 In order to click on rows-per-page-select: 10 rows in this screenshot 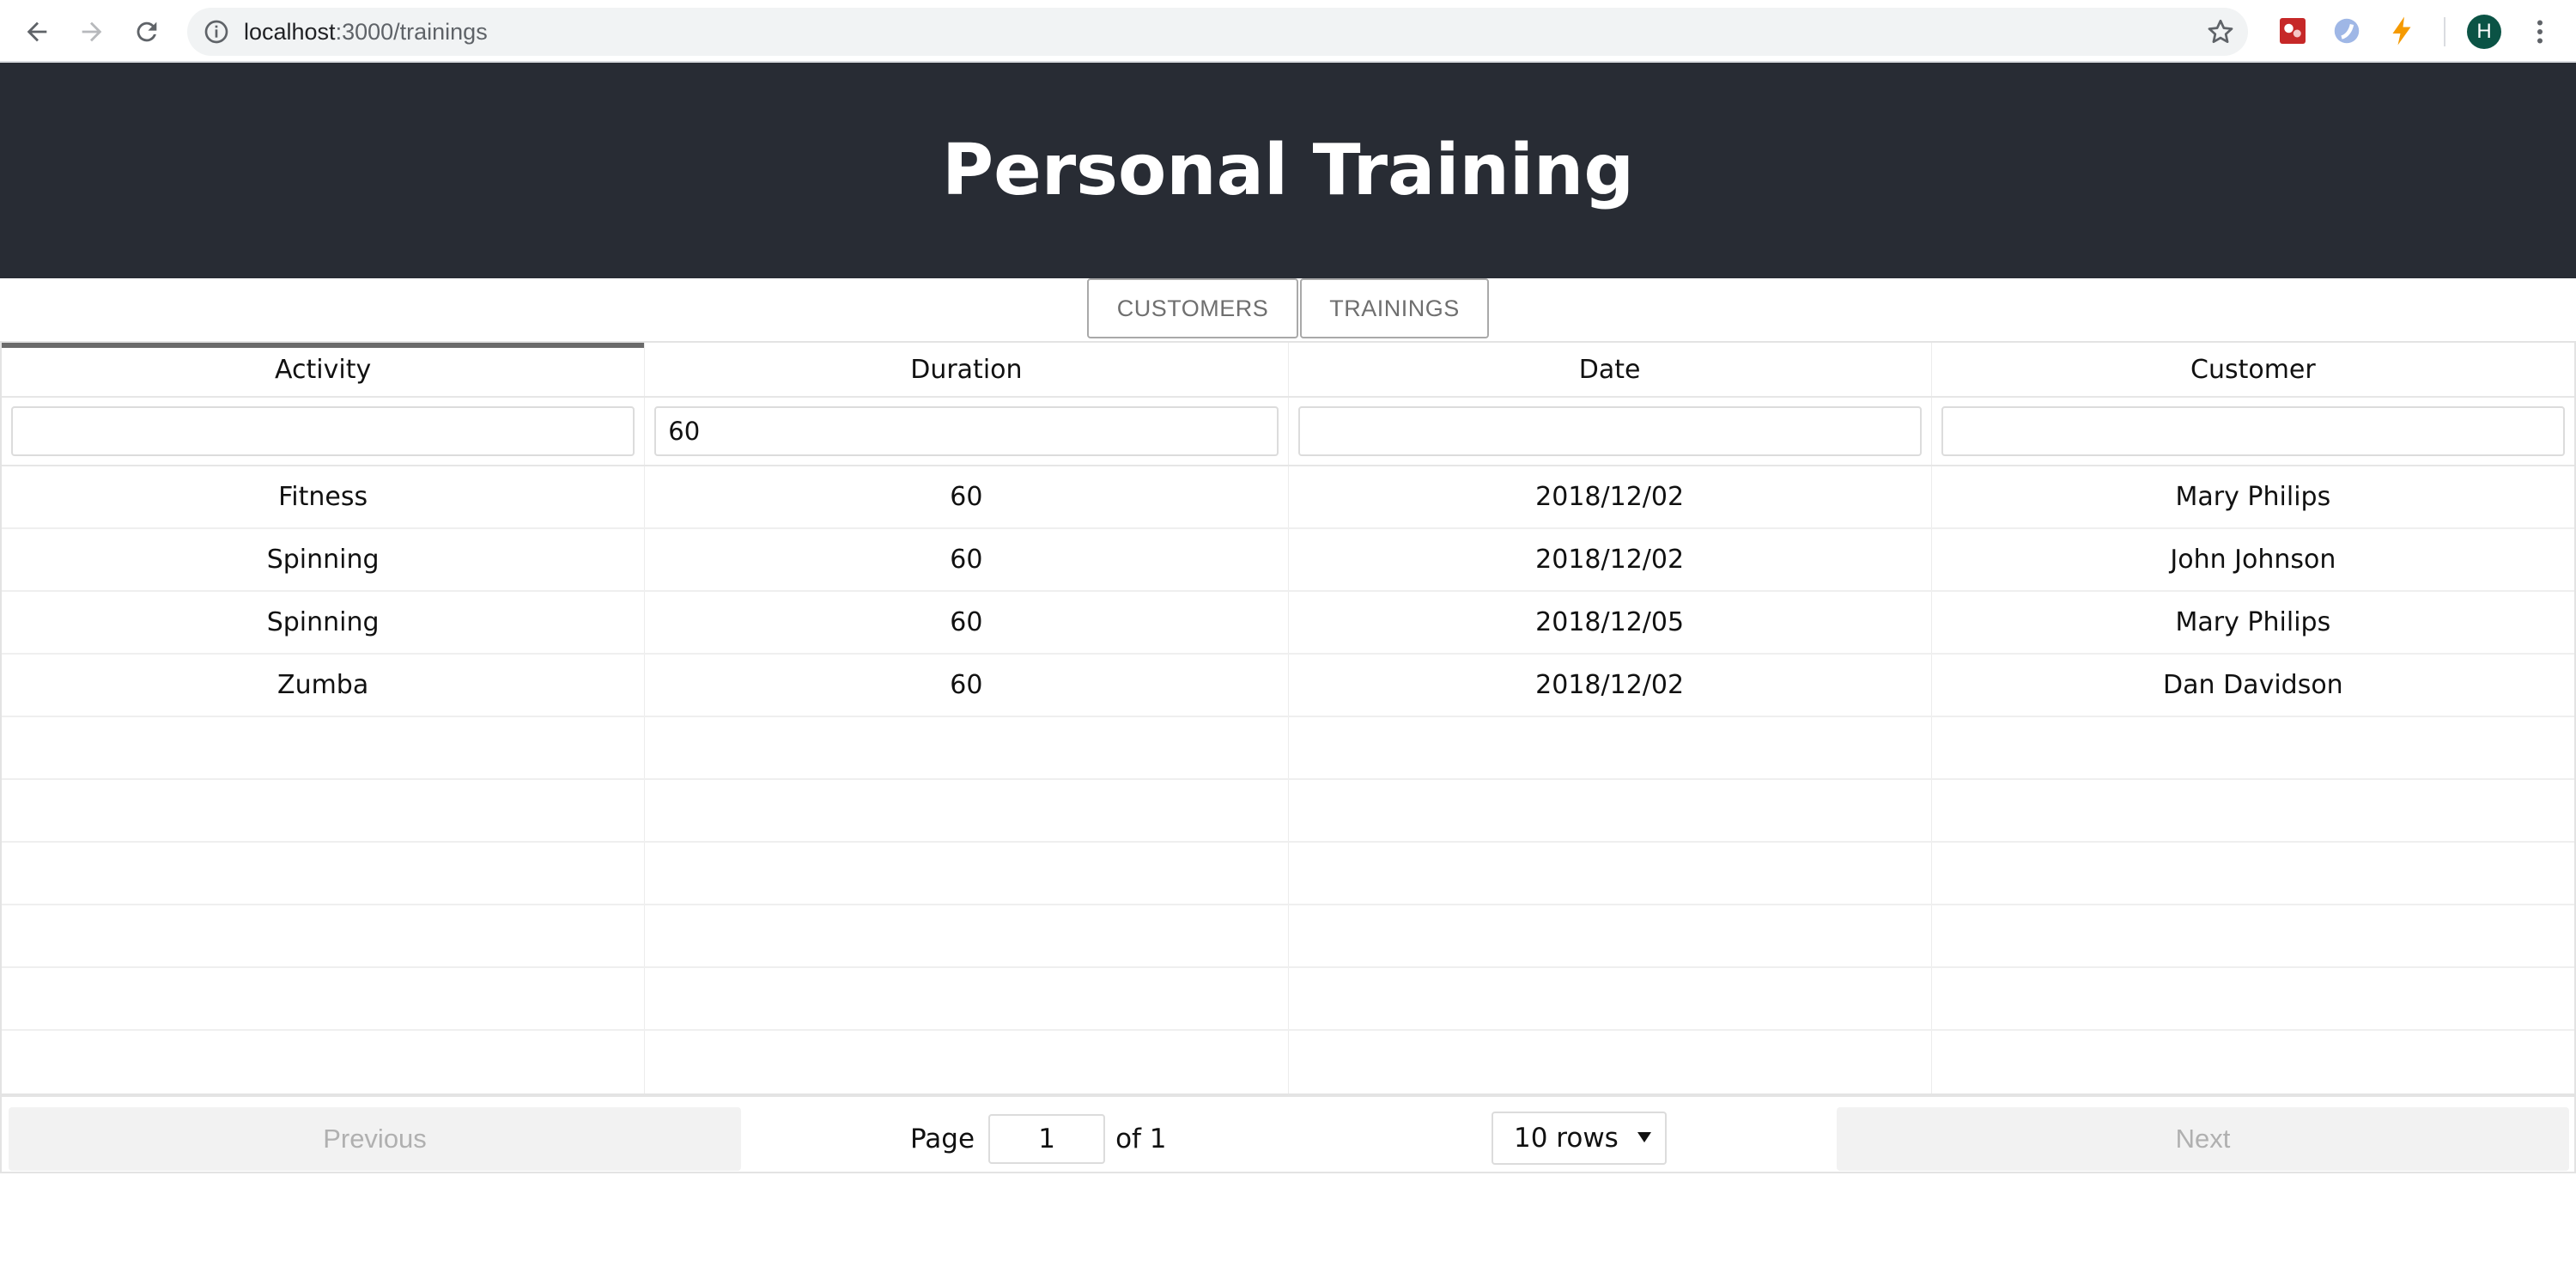, I will do `click(1579, 1138)`.